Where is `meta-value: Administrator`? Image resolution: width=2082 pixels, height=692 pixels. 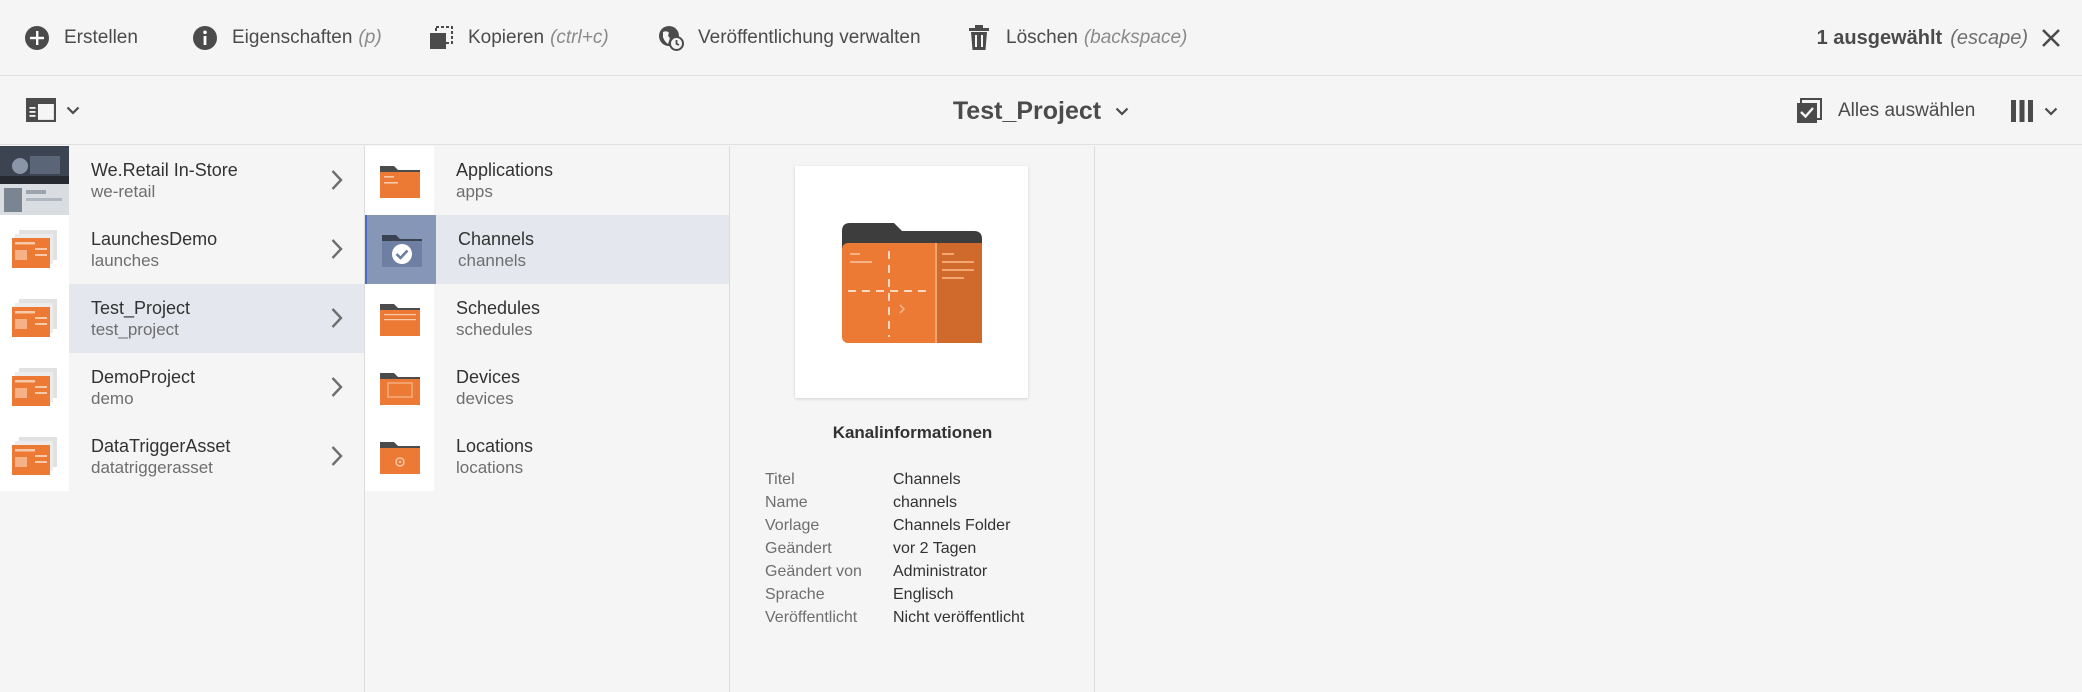 meta-value: Administrator is located at coordinates (940, 571).